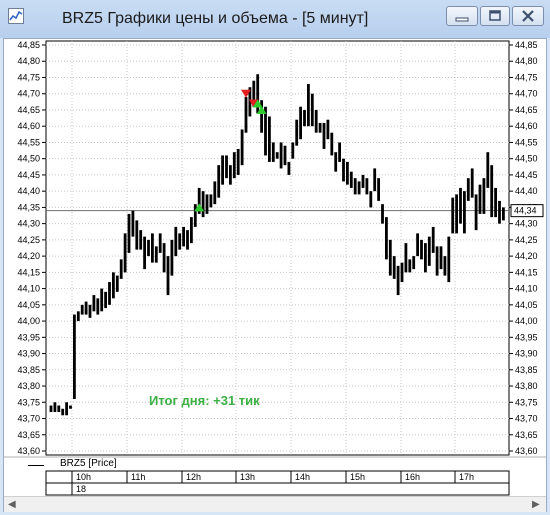 The height and width of the screenshot is (515, 550). What do you see at coordinates (12, 504) in the screenshot?
I see `scroll-left-icon: ◀` at bounding box center [12, 504].